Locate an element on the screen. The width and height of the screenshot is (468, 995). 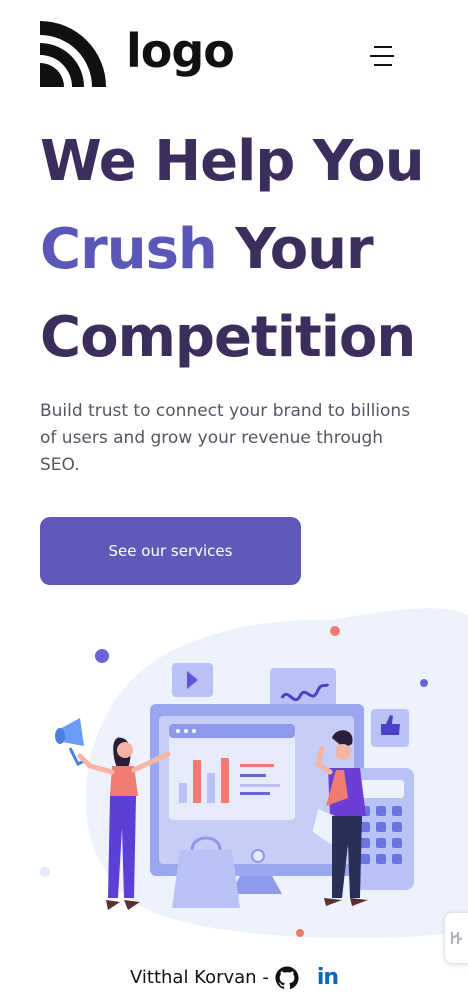
logo-link: logo is located at coordinates (137, 54).